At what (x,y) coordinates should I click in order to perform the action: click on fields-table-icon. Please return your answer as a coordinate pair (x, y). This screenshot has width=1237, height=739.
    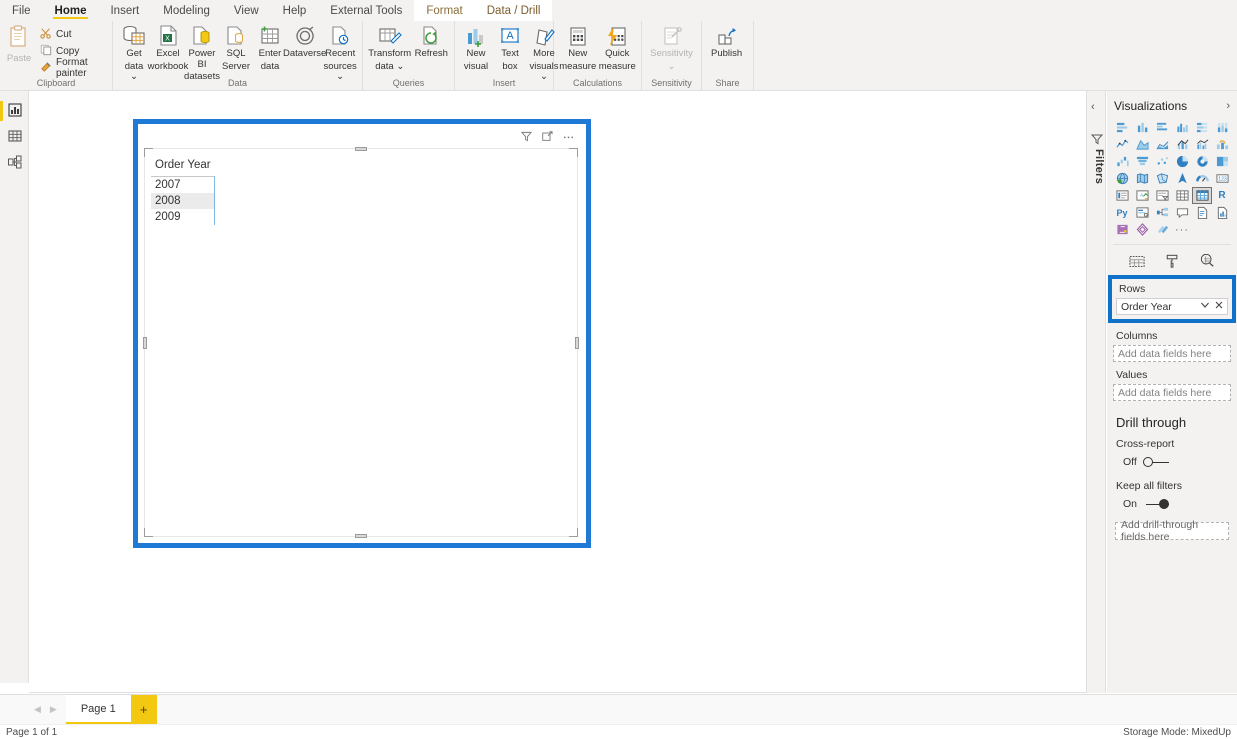
    Looking at the image, I should click on (1137, 261).